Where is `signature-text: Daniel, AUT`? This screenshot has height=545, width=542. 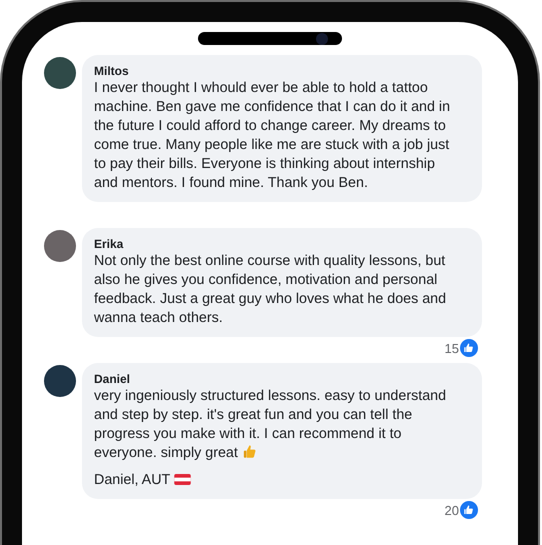
signature-text: Daniel, AUT is located at coordinates (275, 480).